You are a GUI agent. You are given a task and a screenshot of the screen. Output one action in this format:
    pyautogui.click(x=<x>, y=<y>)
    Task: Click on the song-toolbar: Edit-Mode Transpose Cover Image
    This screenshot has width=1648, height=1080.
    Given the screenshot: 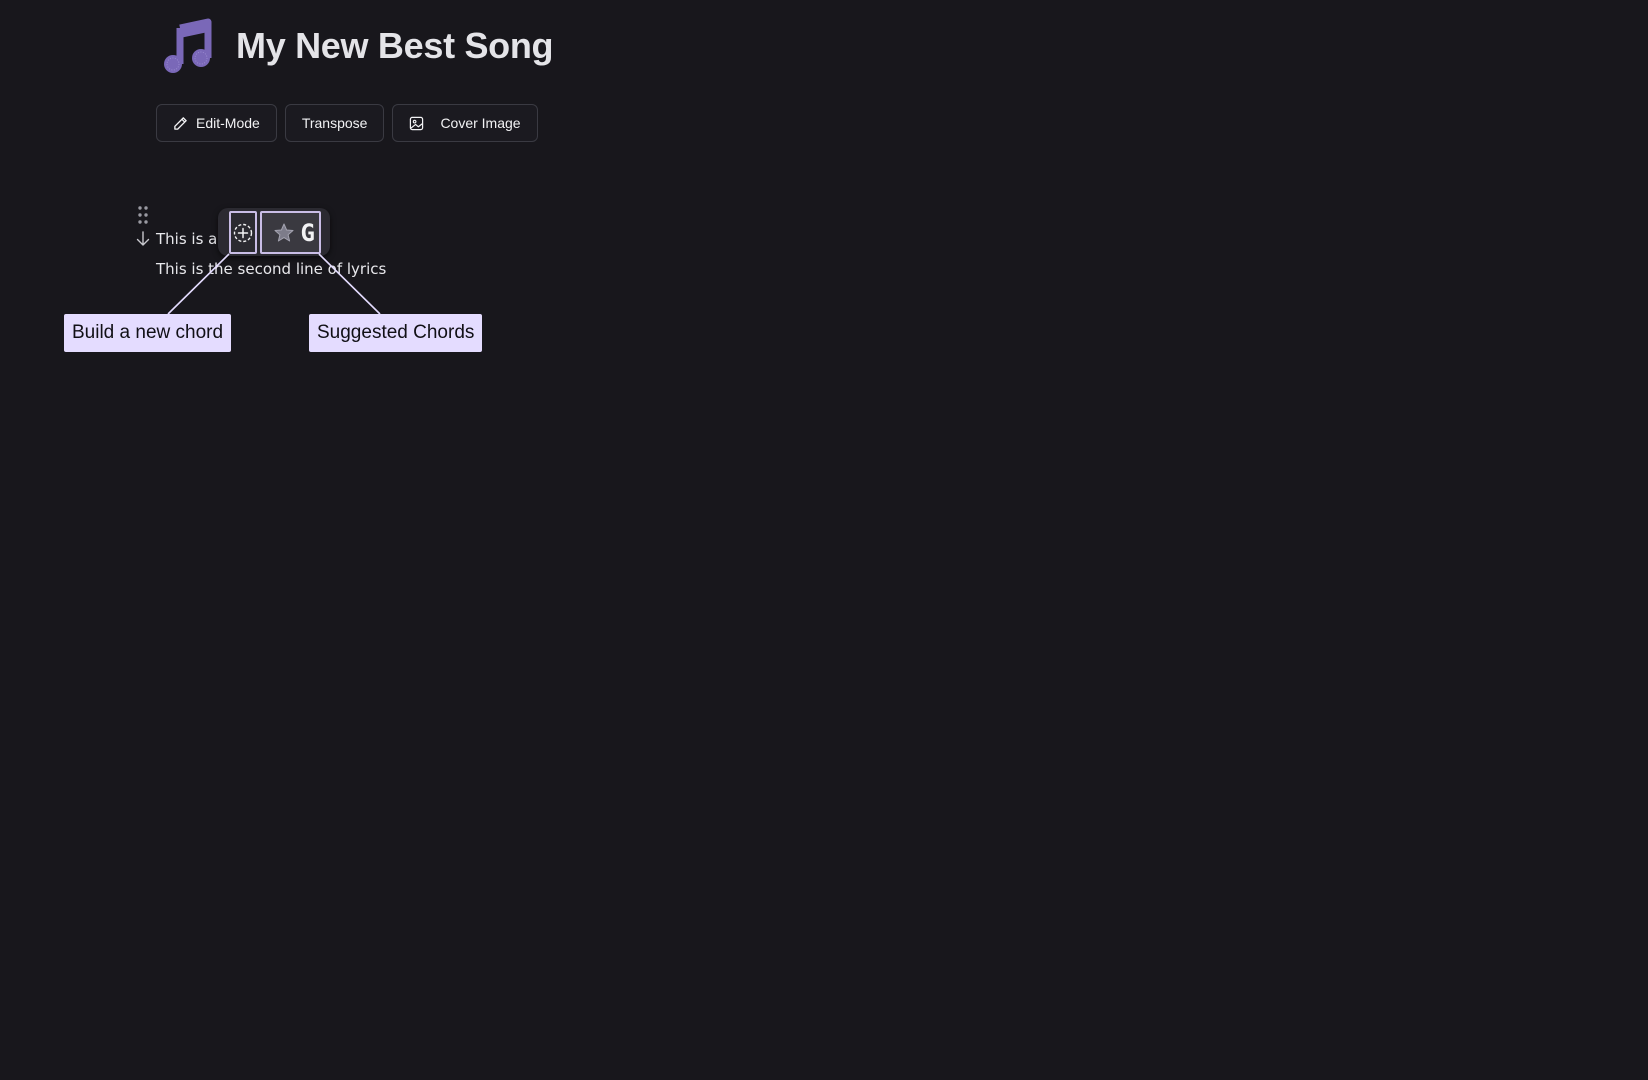 What is the action you would take?
    pyautogui.click(x=347, y=123)
    